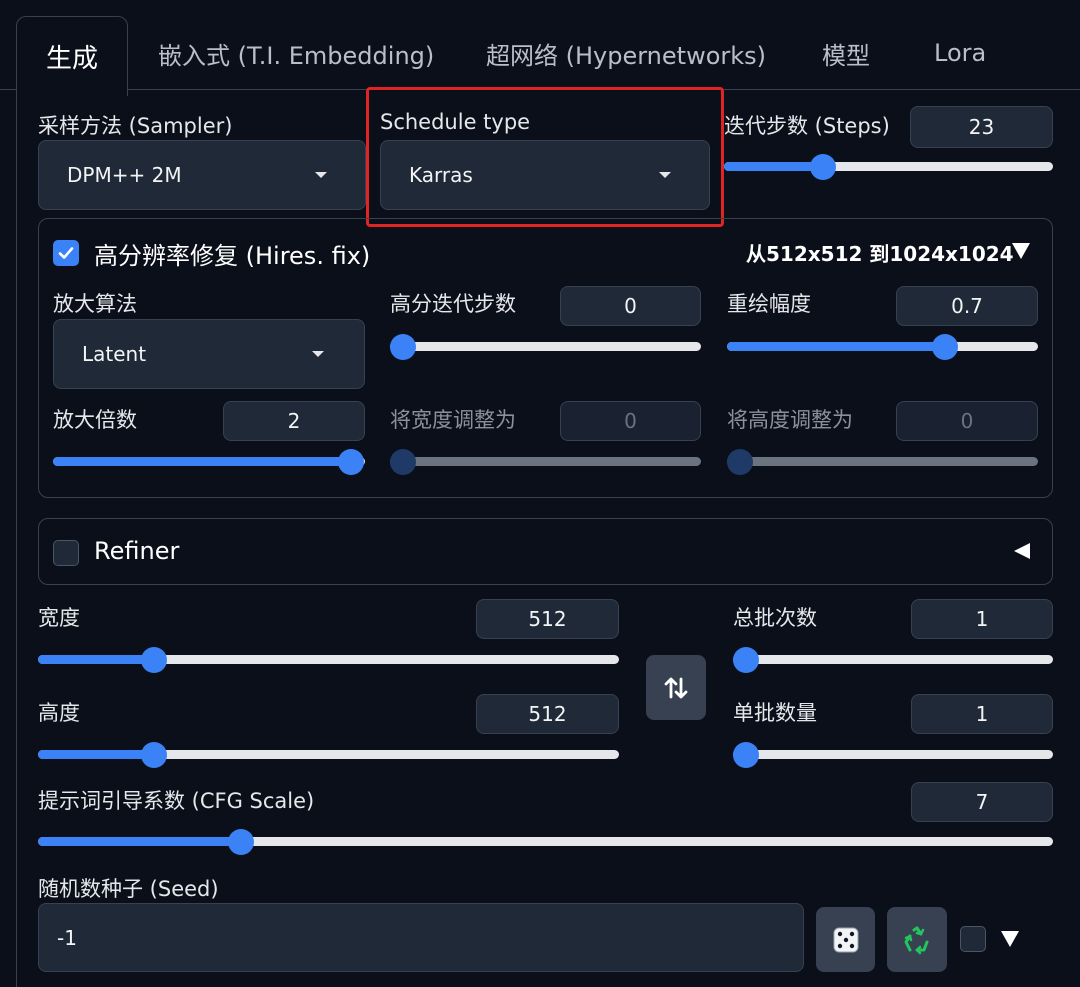 This screenshot has width=1080, height=987. Describe the element at coordinates (846, 53) in the screenshot. I see `tab-models: 模型` at that location.